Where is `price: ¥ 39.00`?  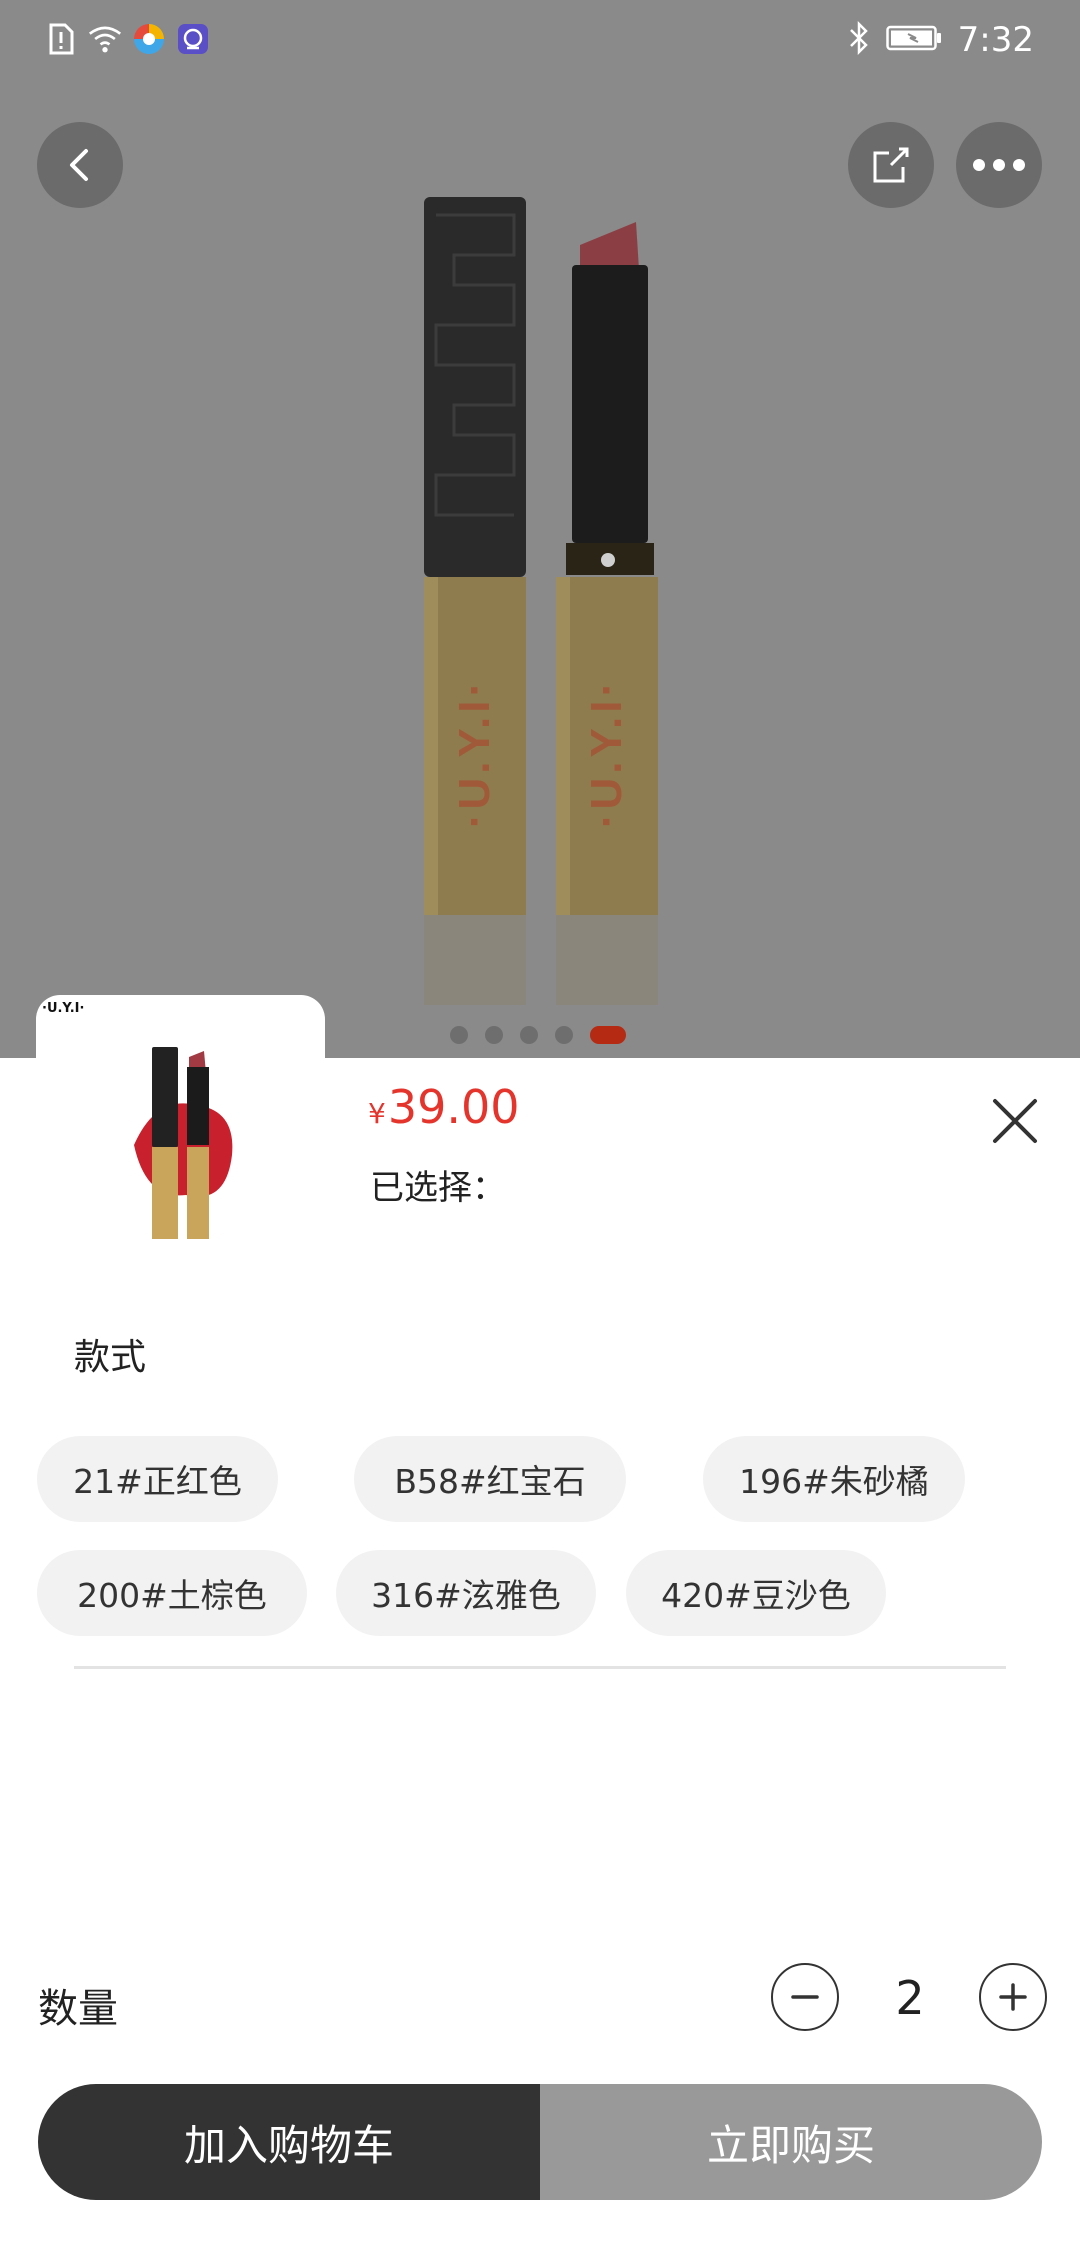 price: ¥ 39.00 is located at coordinates (444, 1107).